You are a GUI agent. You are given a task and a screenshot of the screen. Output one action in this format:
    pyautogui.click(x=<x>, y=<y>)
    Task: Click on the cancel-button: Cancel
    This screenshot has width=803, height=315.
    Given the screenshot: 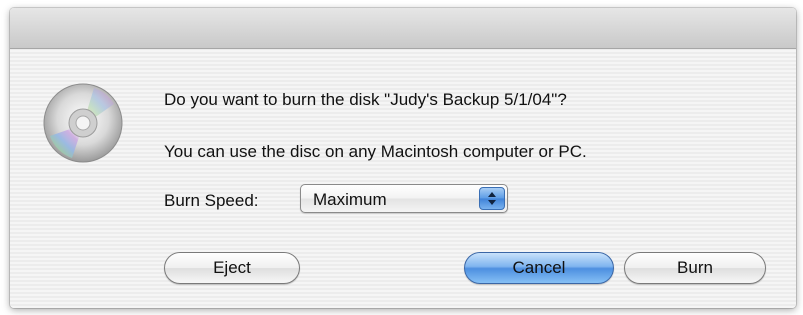 What is the action you would take?
    pyautogui.click(x=539, y=268)
    